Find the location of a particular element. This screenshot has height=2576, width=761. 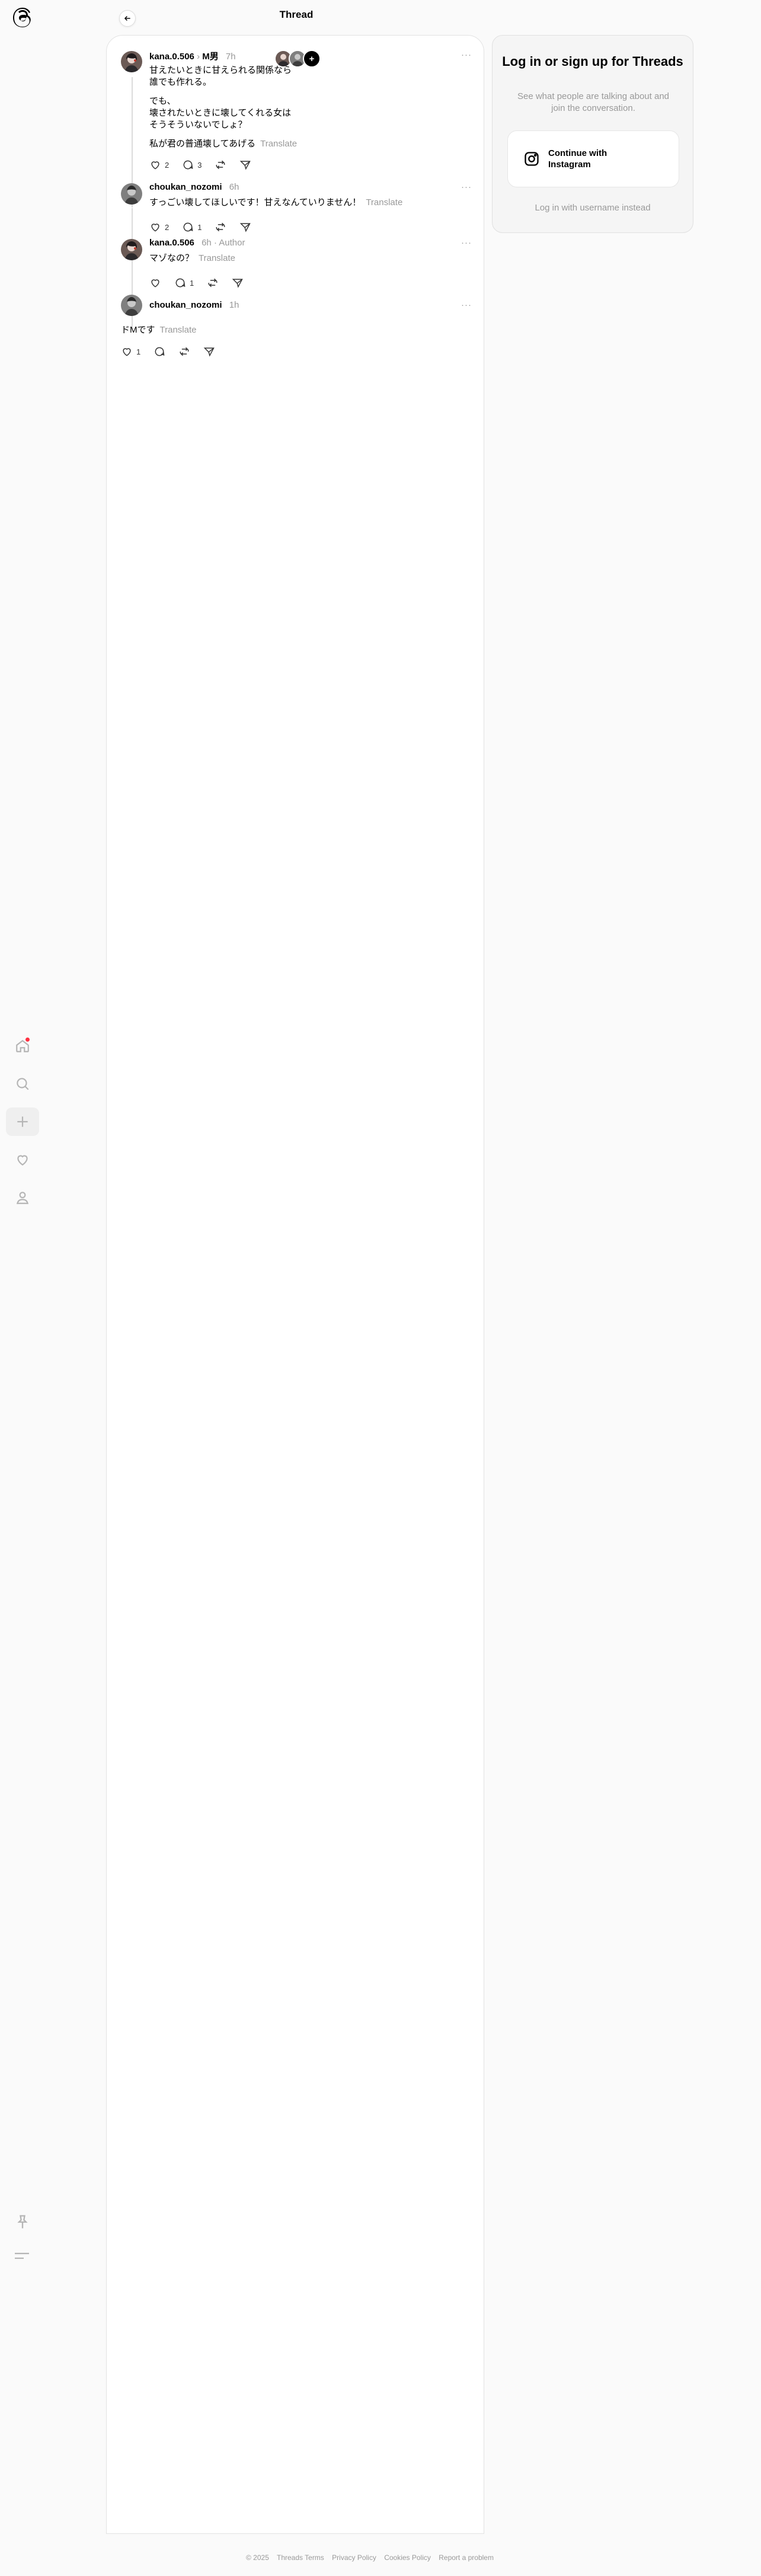

nav-home is located at coordinates (23, 1046).